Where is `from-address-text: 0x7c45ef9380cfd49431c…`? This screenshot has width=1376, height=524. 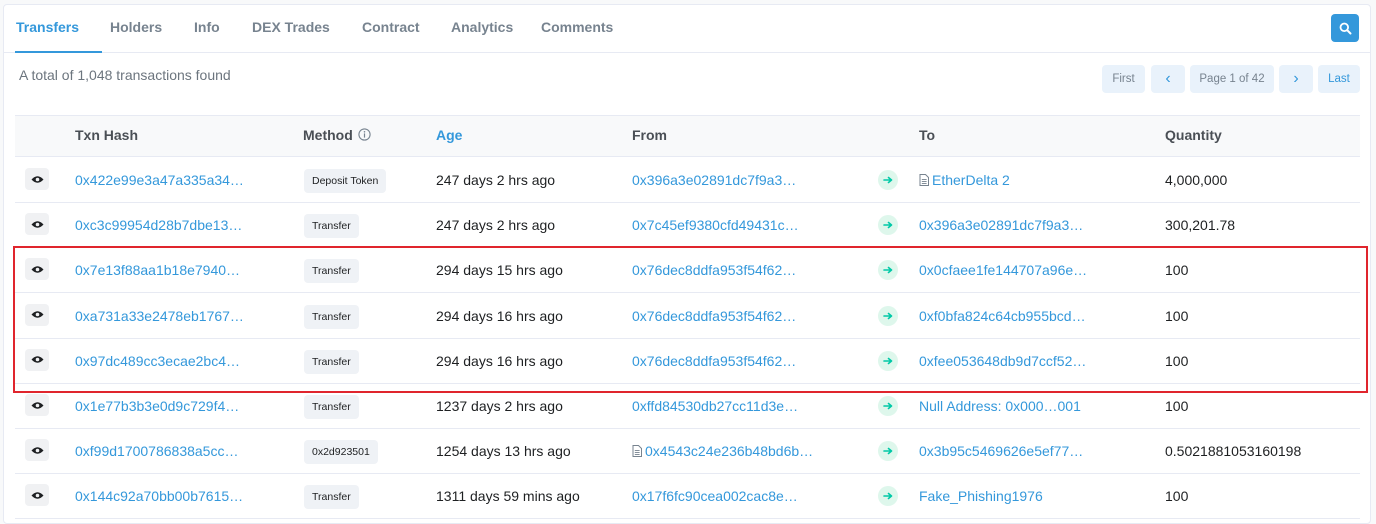 from-address-text: 0x7c45ef9380cfd49431c… is located at coordinates (715, 225).